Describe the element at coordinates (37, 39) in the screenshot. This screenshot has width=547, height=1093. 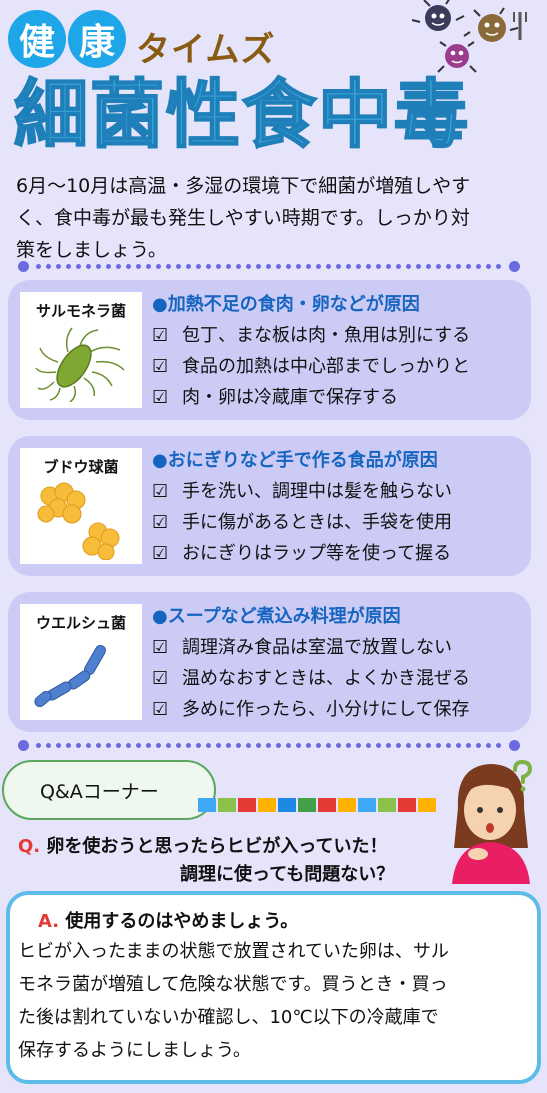
I see `kanji-circle-1: 健` at that location.